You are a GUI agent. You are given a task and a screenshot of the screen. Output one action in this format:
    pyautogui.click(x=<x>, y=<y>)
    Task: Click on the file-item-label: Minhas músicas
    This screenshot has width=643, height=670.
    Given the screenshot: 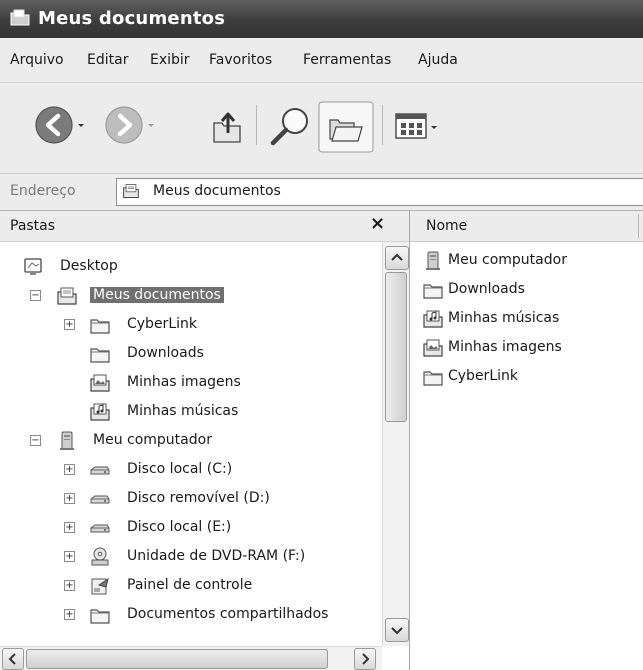 What is the action you would take?
    pyautogui.click(x=504, y=318)
    